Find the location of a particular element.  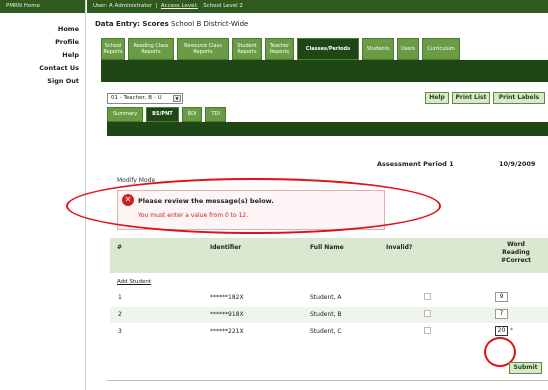

row-num: 3 is located at coordinates (120, 331).